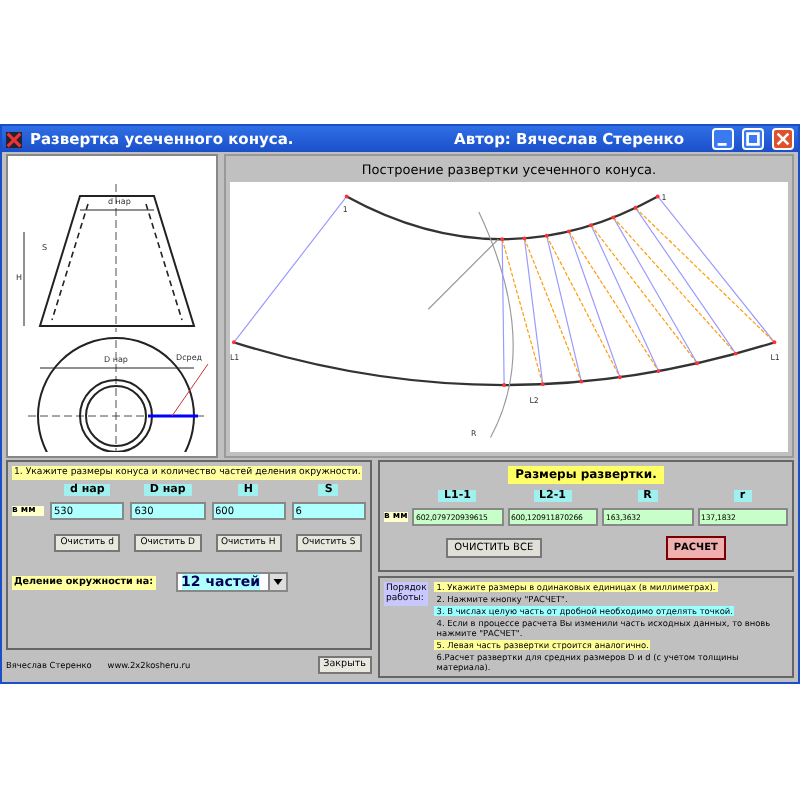  Describe the element at coordinates (753, 139) in the screenshot. I see `maximize-icon` at that location.